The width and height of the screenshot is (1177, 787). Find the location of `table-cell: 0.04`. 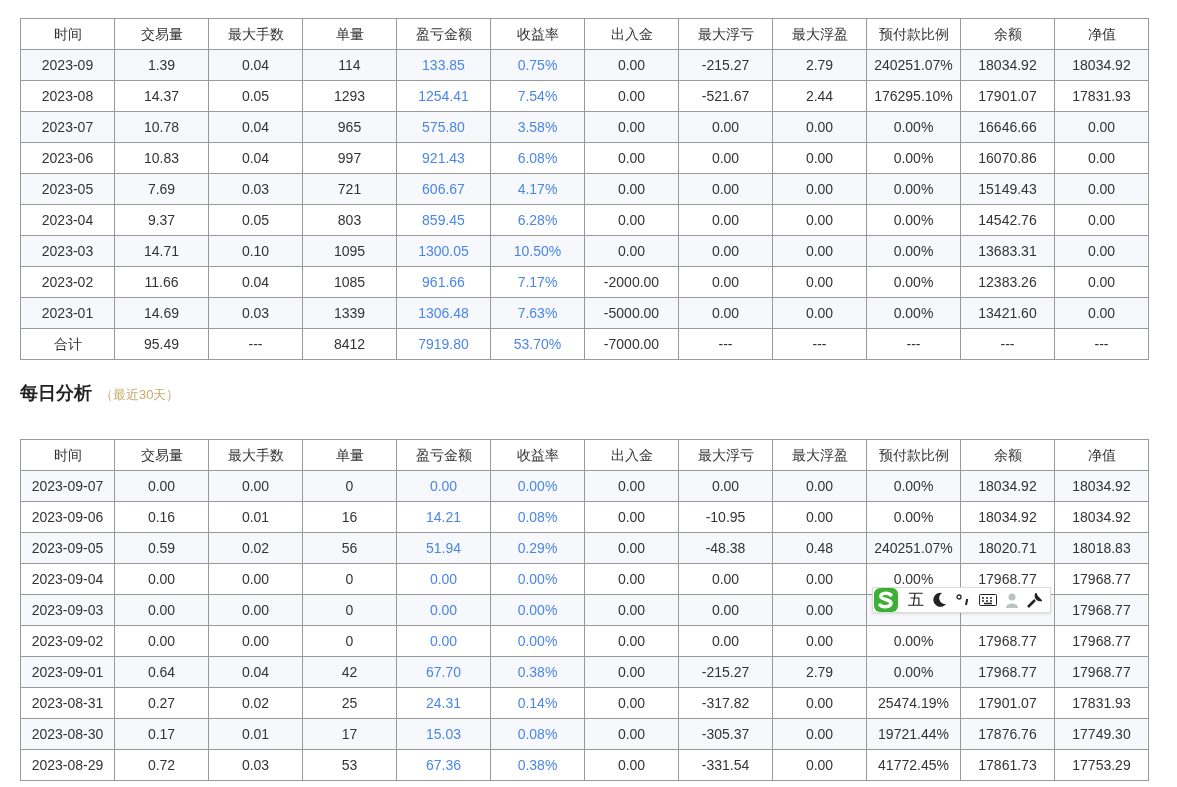

table-cell: 0.04 is located at coordinates (255, 65).